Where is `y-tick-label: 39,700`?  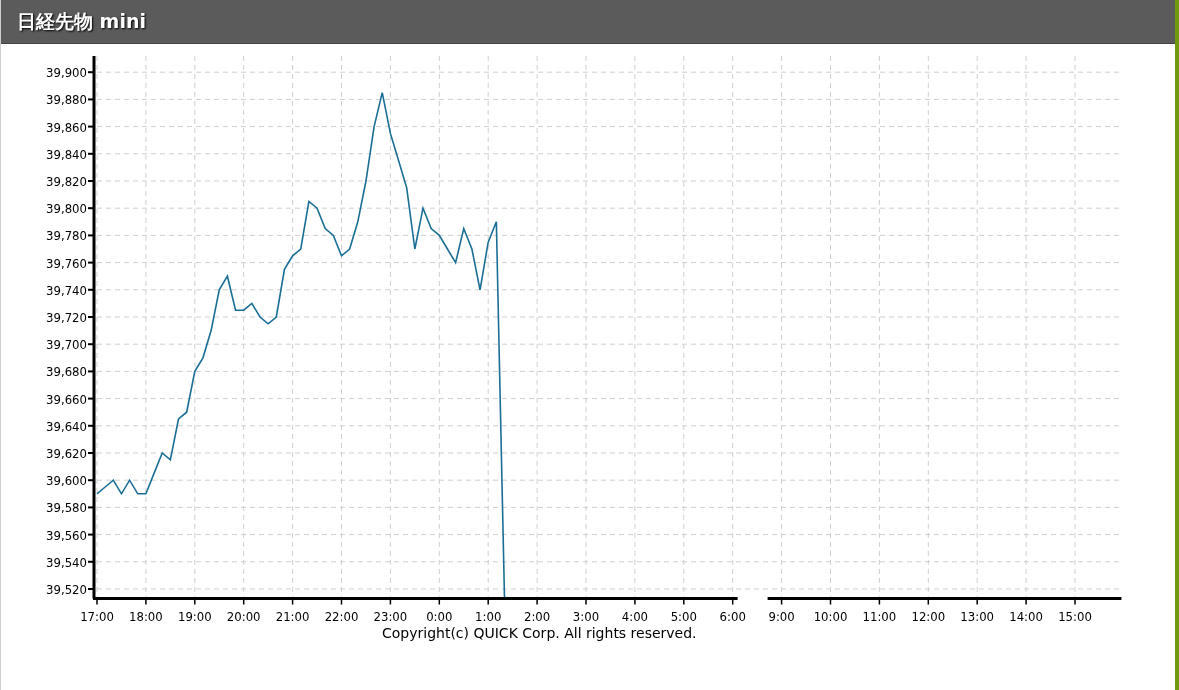 y-tick-label: 39,700 is located at coordinates (66, 345).